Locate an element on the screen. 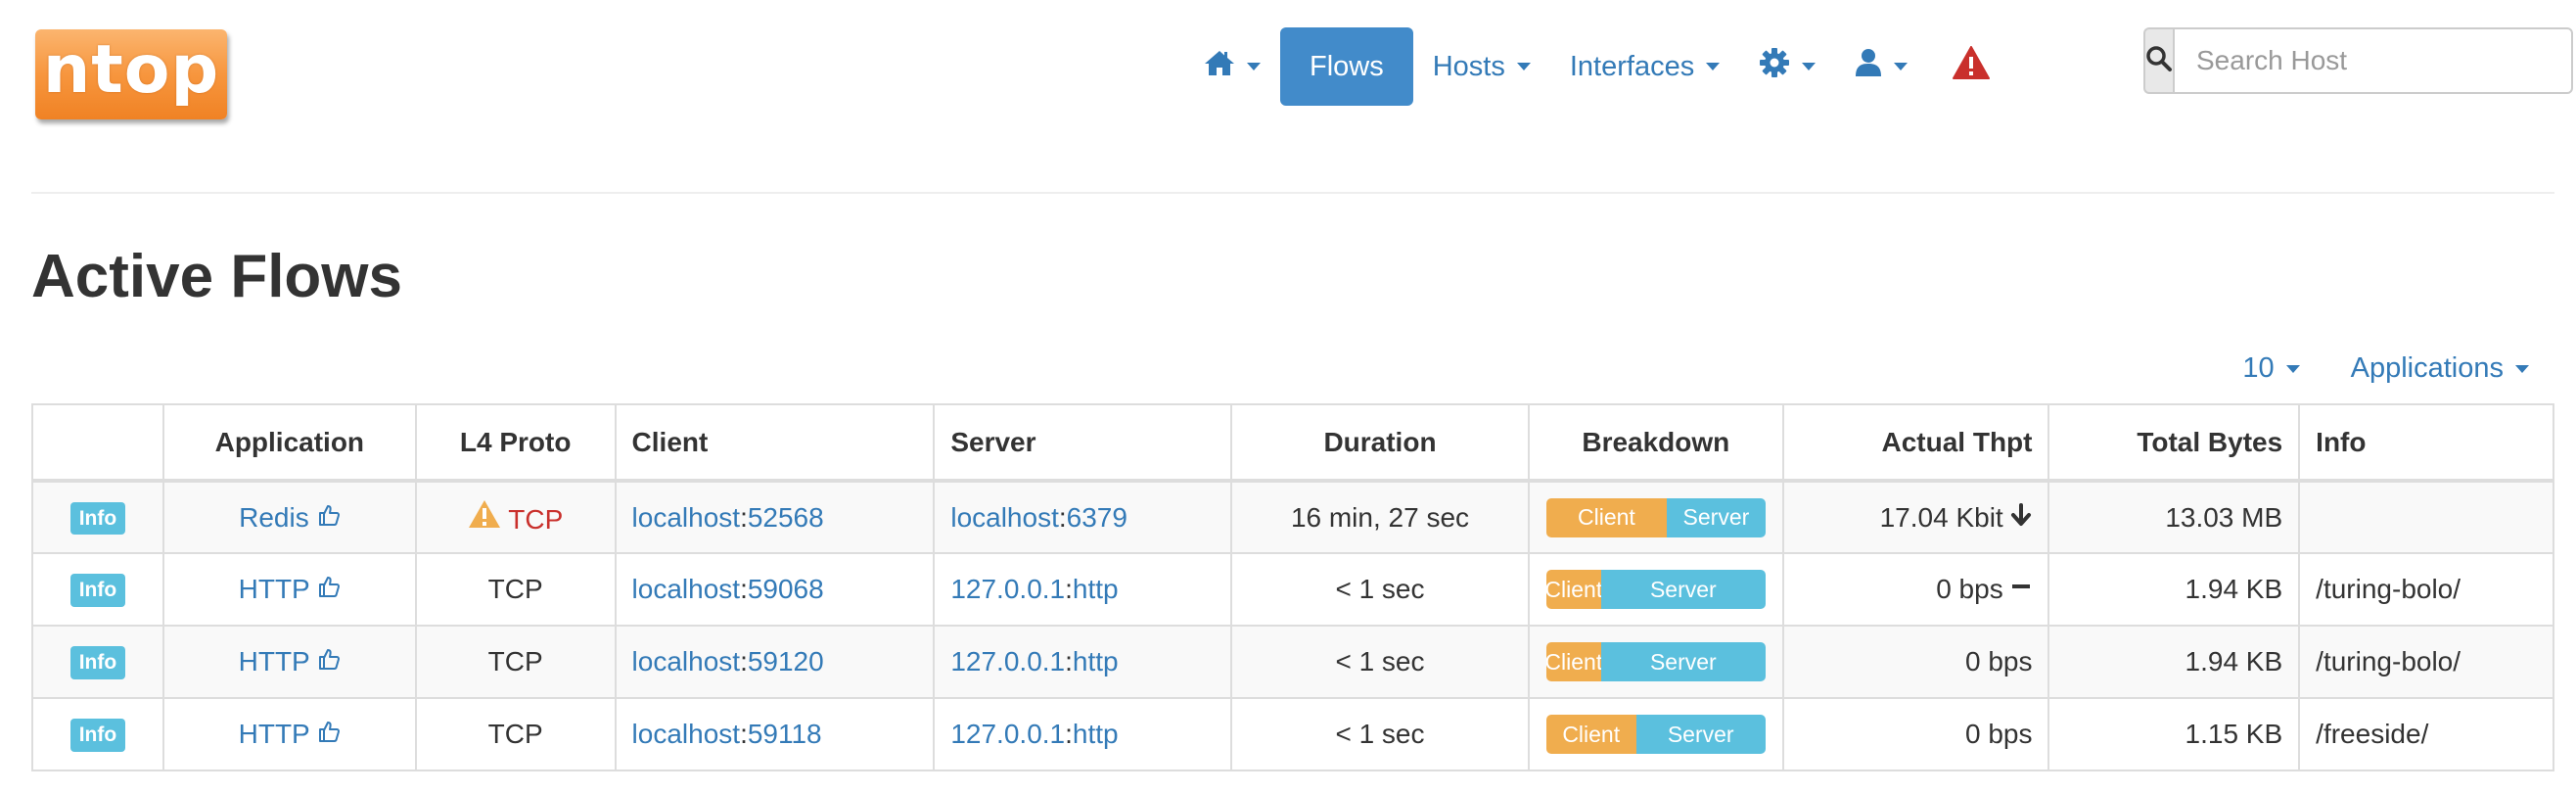 This screenshot has width=2576, height=793. alerts-button is located at coordinates (1968, 66).